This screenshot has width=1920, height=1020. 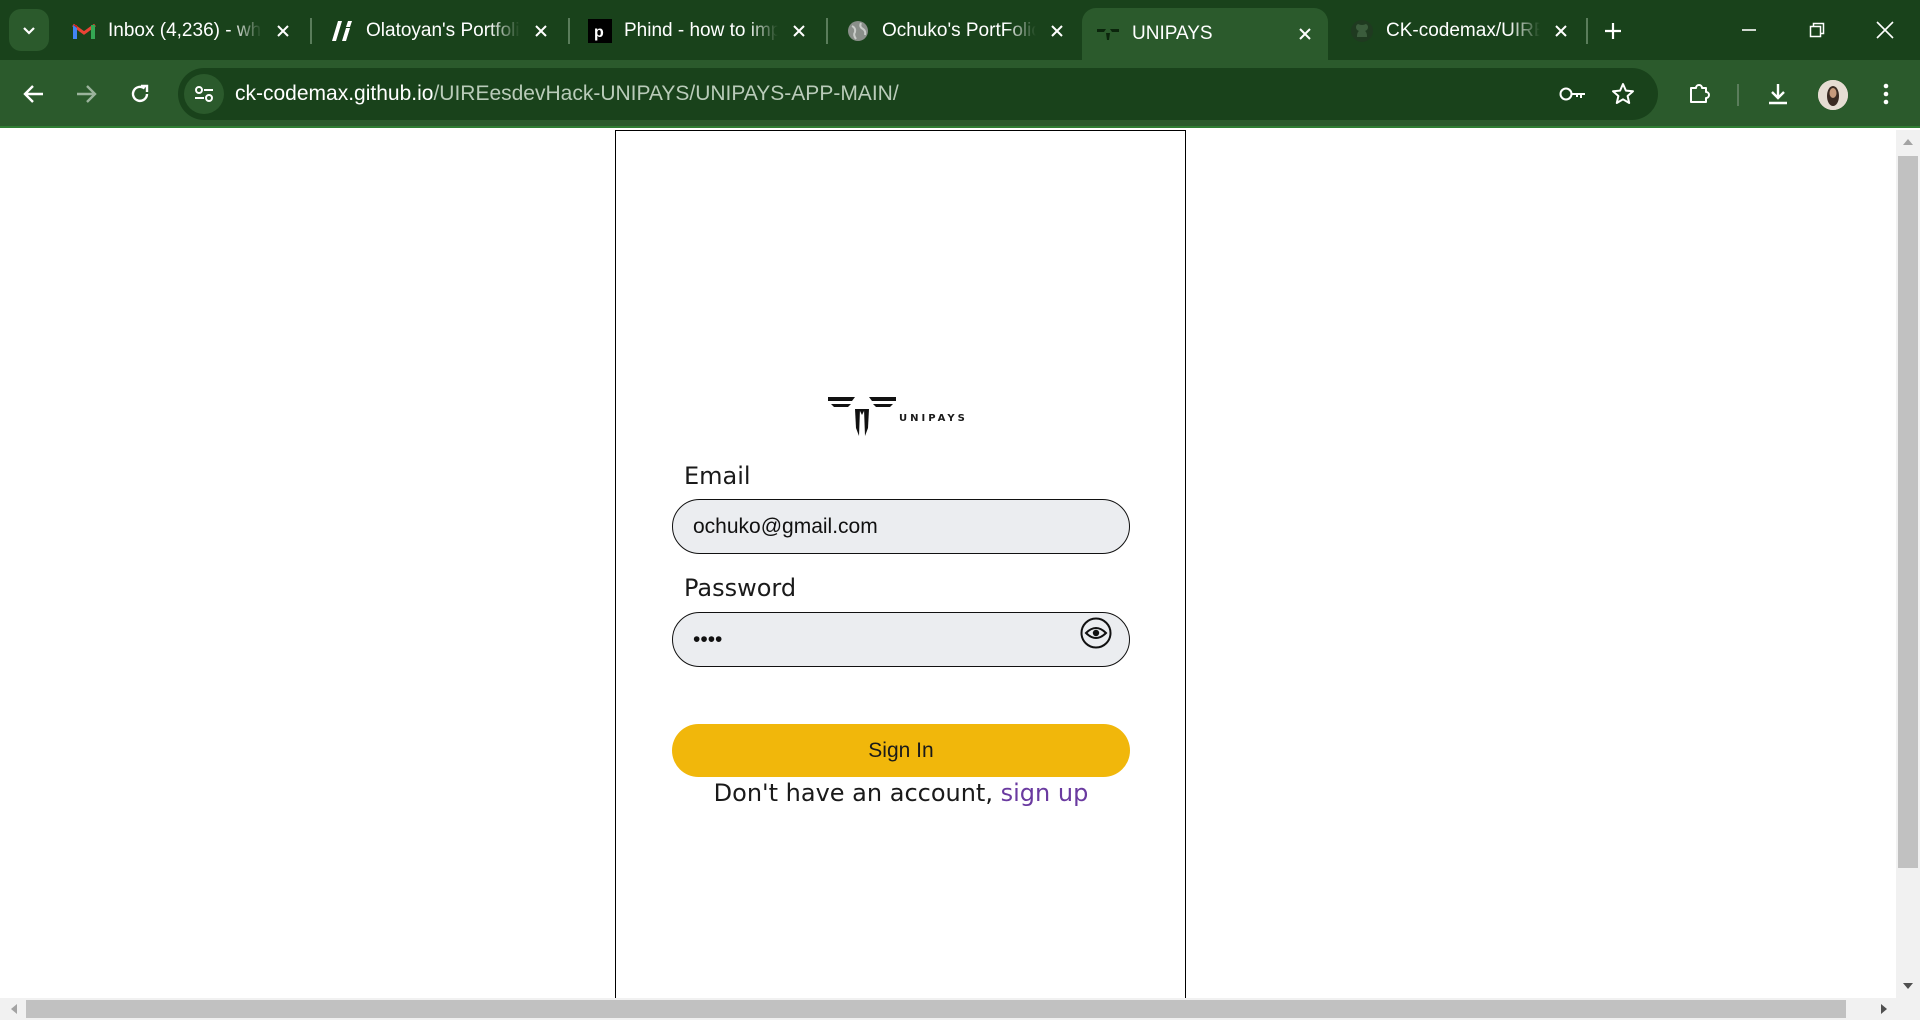 What do you see at coordinates (853, 793) in the screenshot?
I see `signup-prompt-text: Don't have an account,` at bounding box center [853, 793].